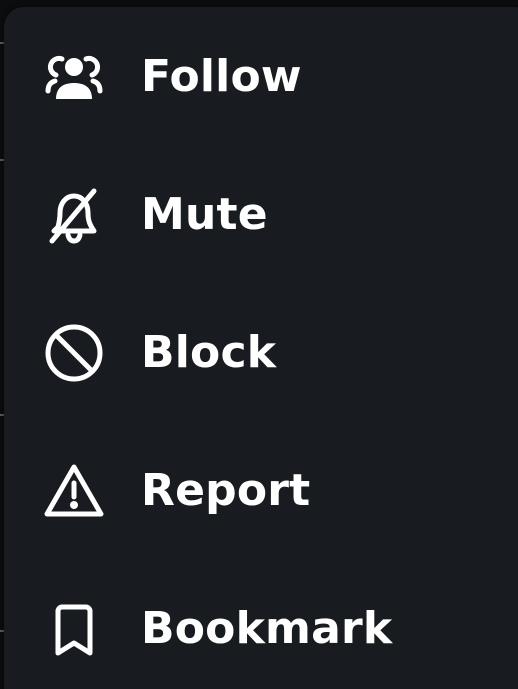 This screenshot has width=518, height=689. I want to click on menu-item-label: Bookmark, so click(267, 628).